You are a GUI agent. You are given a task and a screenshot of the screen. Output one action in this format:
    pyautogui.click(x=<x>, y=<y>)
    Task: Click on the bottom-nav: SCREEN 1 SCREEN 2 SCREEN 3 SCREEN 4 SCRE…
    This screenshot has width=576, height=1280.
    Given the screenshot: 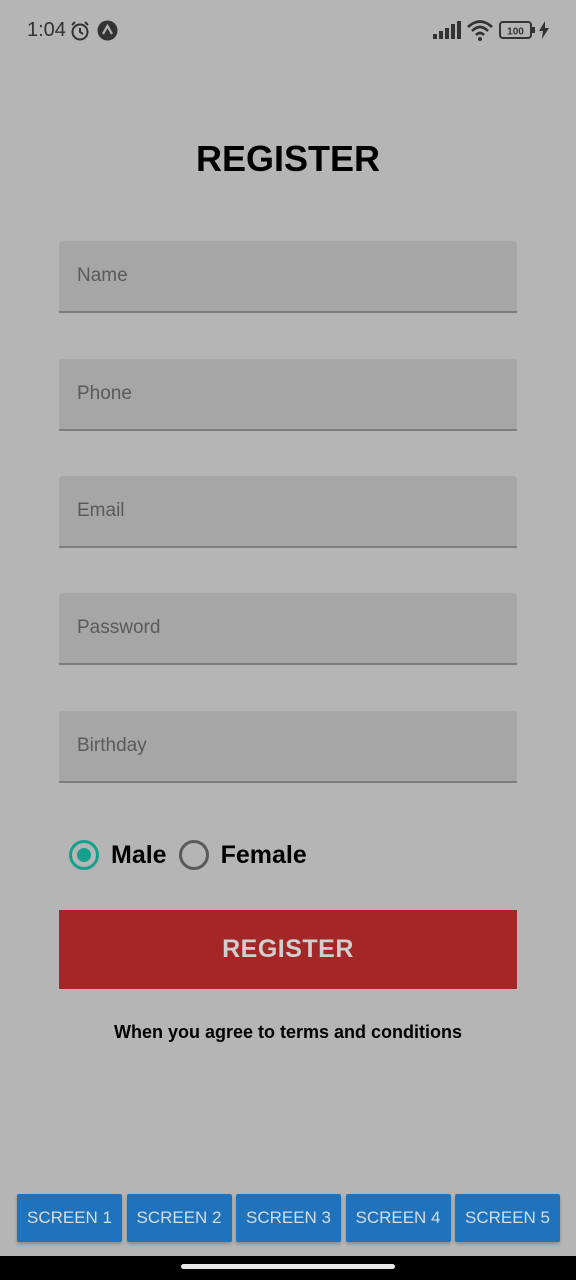 What is the action you would take?
    pyautogui.click(x=291, y=1218)
    